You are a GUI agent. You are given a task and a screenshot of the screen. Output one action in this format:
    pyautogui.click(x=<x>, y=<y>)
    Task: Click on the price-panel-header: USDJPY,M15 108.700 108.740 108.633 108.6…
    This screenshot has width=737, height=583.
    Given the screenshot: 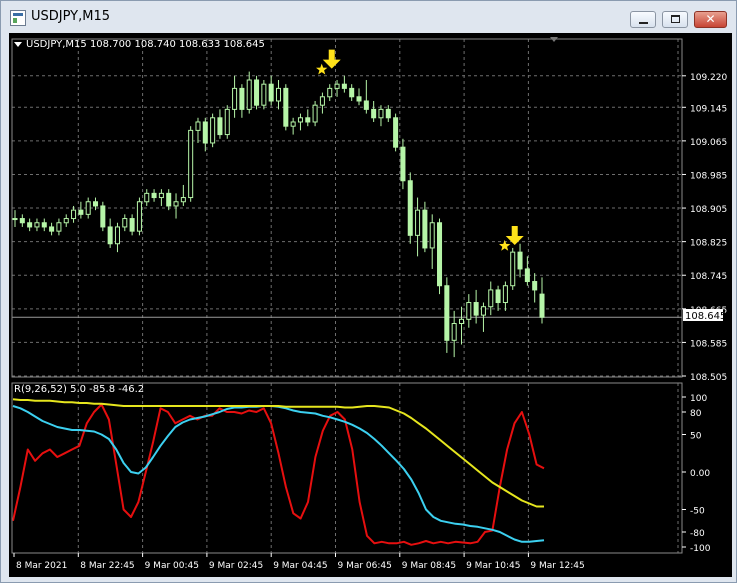 What is the action you would take?
    pyautogui.click(x=145, y=44)
    